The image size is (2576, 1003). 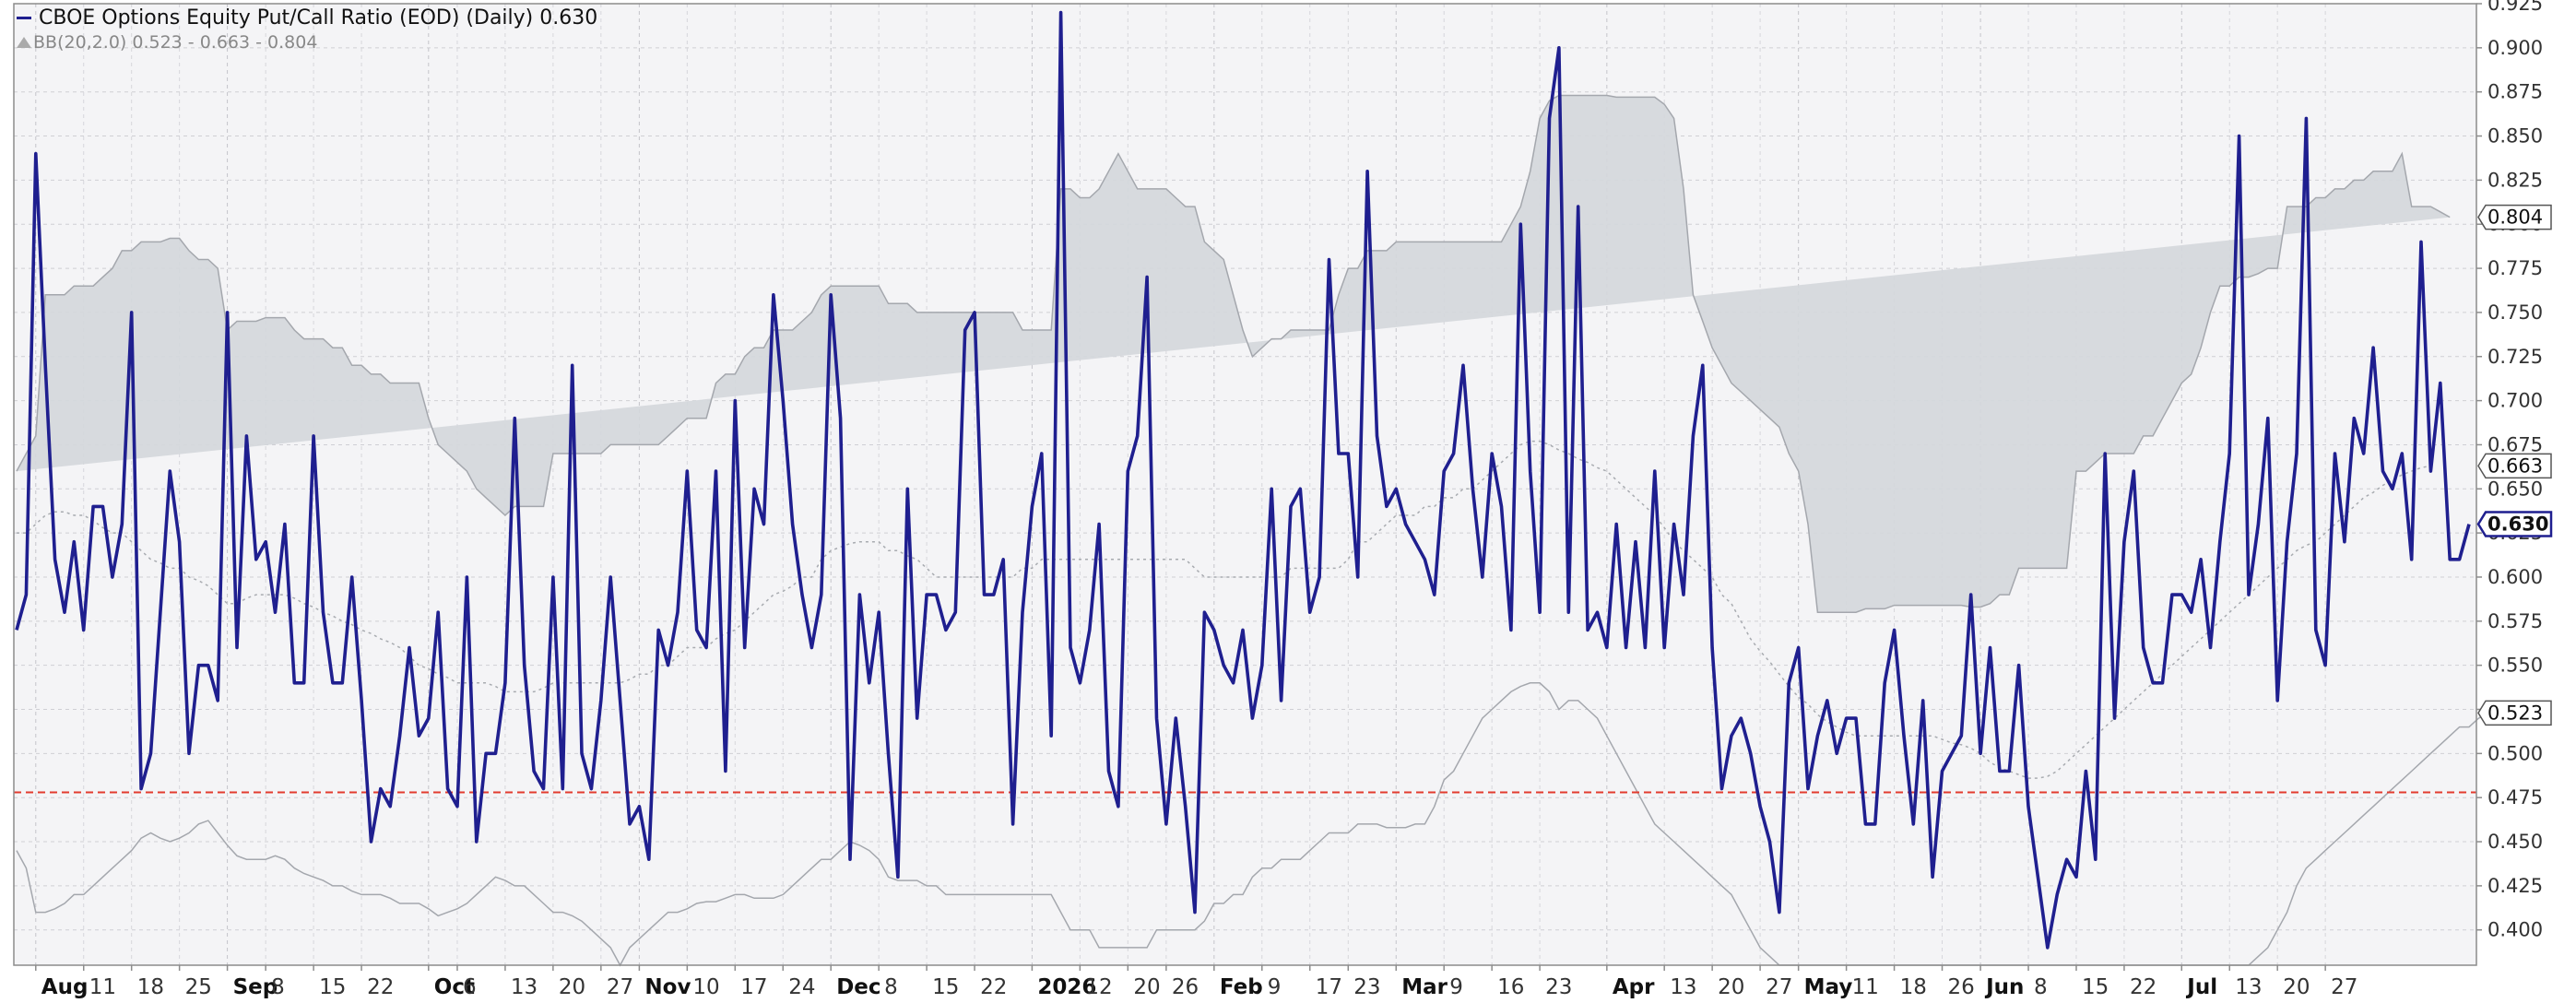 What do you see at coordinates (24, 17) in the screenshot?
I see `series-swatch` at bounding box center [24, 17].